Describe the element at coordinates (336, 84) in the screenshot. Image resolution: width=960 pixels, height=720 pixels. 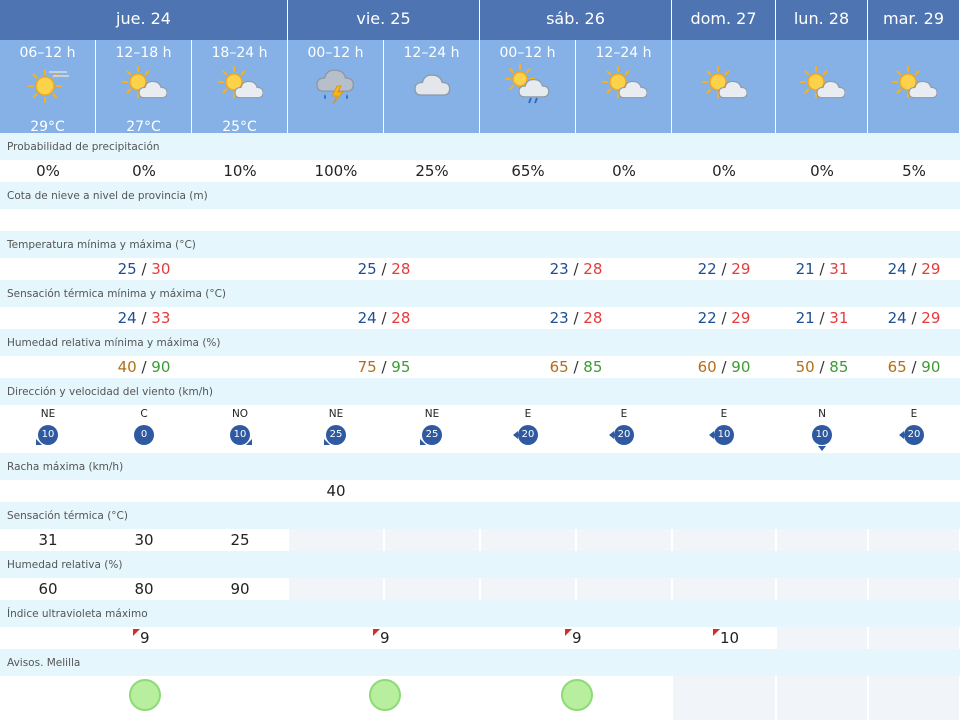
I see `storm-rain-icon` at that location.